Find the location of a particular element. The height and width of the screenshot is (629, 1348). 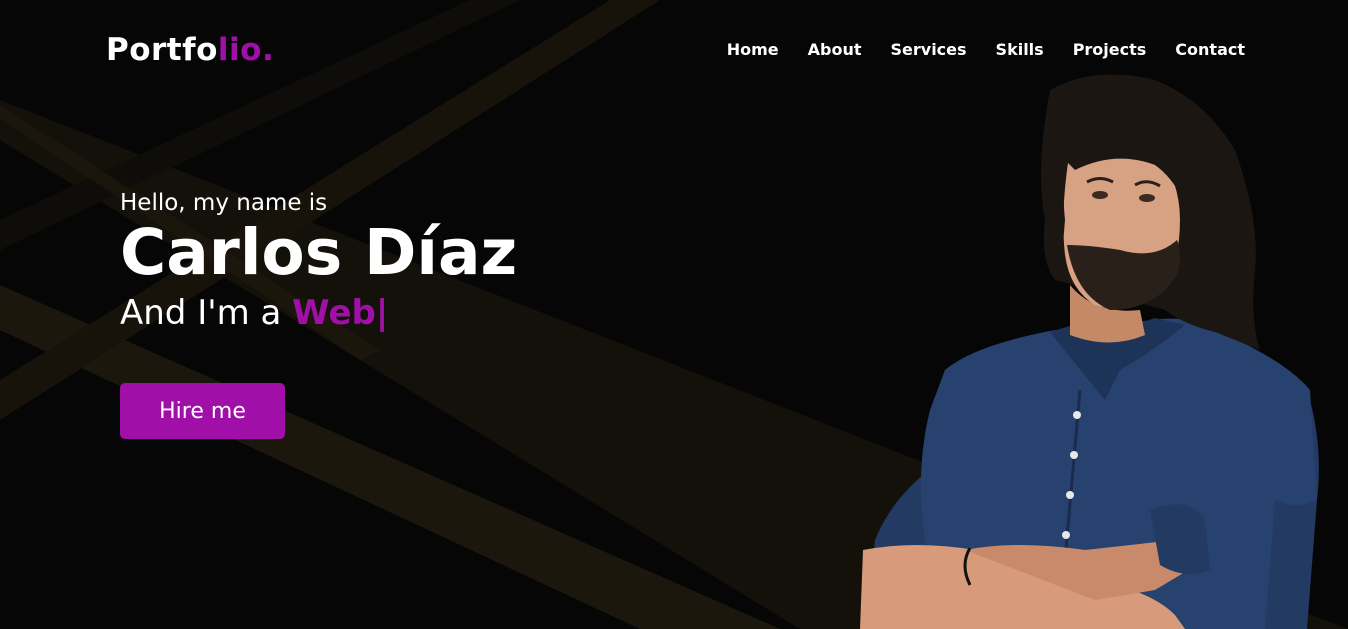

nav-item-skills: Skills is located at coordinates (1020, 49).